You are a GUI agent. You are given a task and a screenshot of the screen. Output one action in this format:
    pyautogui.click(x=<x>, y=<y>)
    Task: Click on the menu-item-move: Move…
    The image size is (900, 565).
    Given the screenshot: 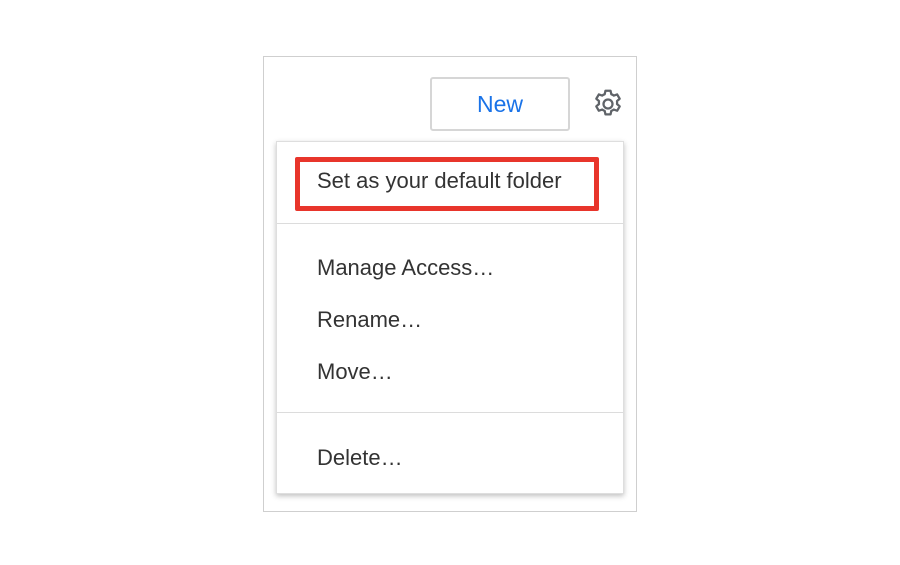 What is the action you would take?
    pyautogui.click(x=355, y=372)
    